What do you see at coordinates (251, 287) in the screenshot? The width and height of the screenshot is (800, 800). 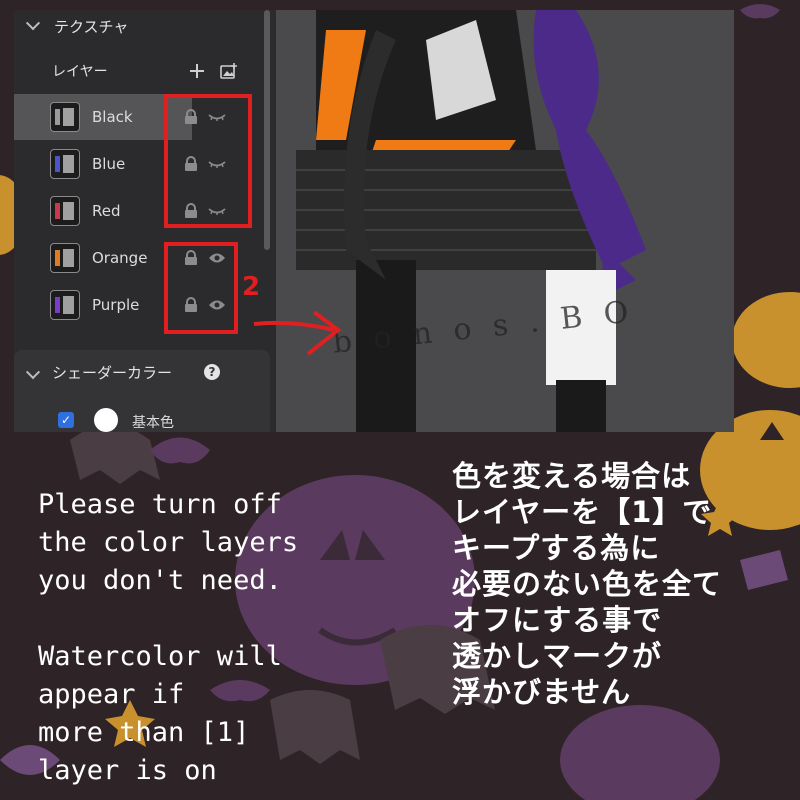 I see `annotation-number: 2` at bounding box center [251, 287].